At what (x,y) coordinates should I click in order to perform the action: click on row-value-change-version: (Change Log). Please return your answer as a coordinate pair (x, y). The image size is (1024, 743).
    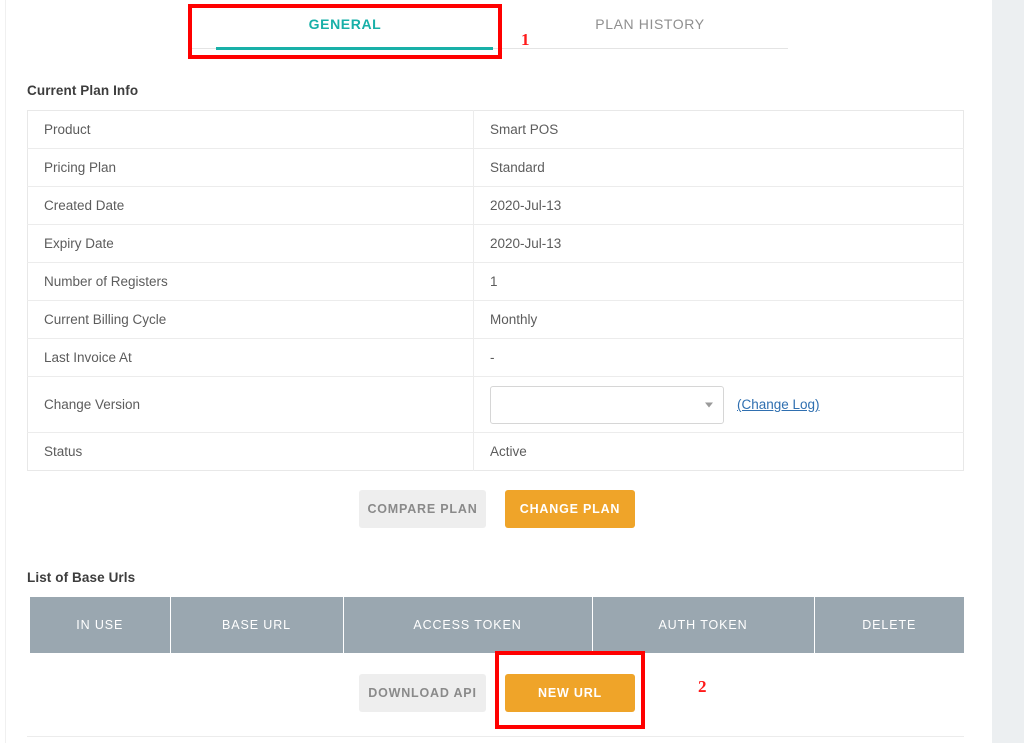
    Looking at the image, I should click on (719, 405).